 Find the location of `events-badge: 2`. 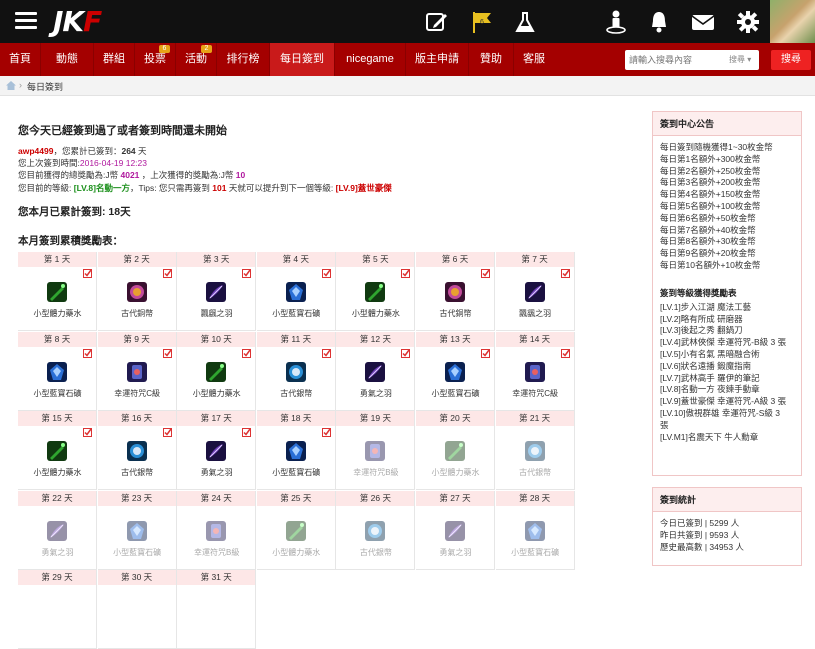

events-badge: 2 is located at coordinates (206, 49).